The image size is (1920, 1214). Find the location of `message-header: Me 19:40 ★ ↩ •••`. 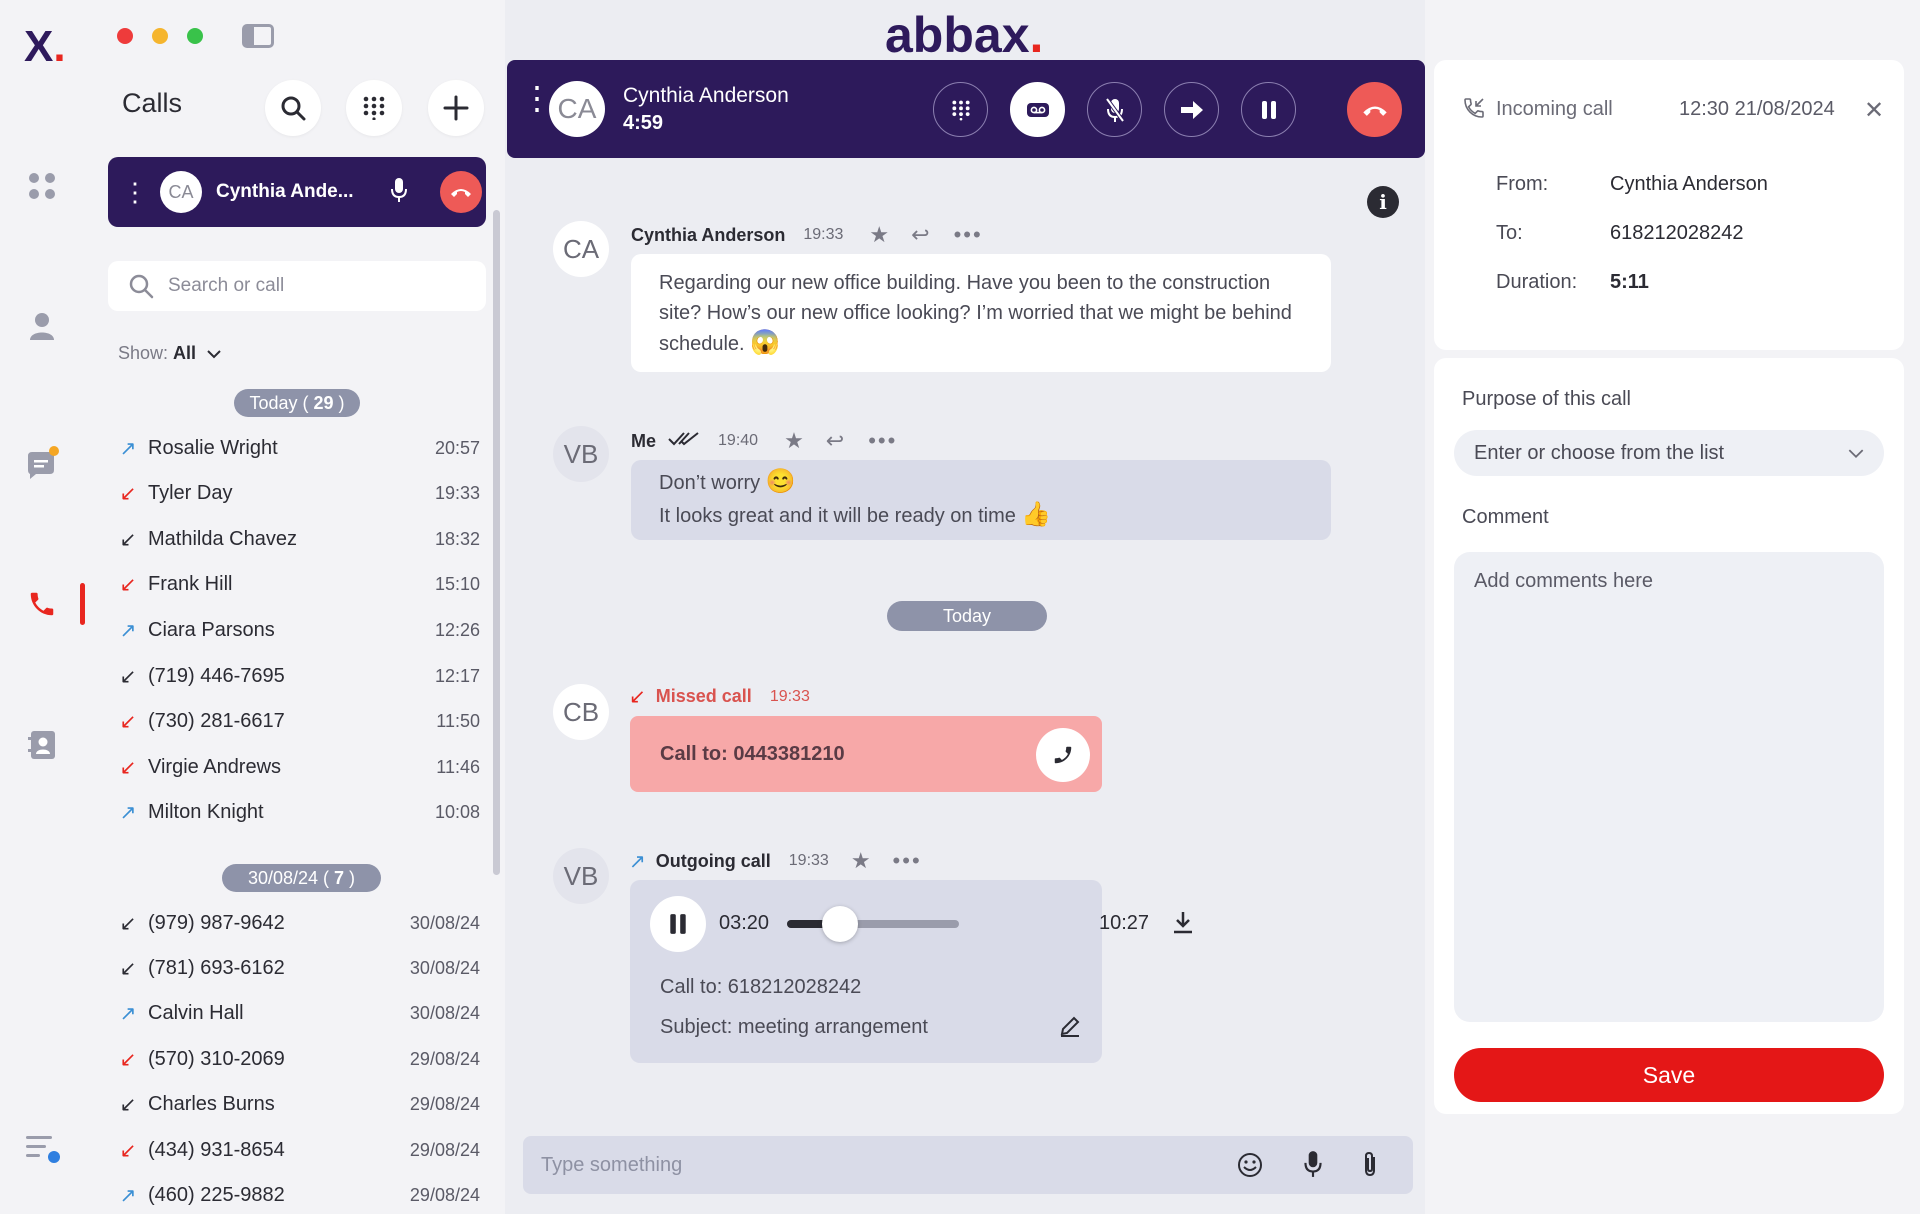

message-header: Me 19:40 ★ ↩ ••• is located at coordinates (764, 441).